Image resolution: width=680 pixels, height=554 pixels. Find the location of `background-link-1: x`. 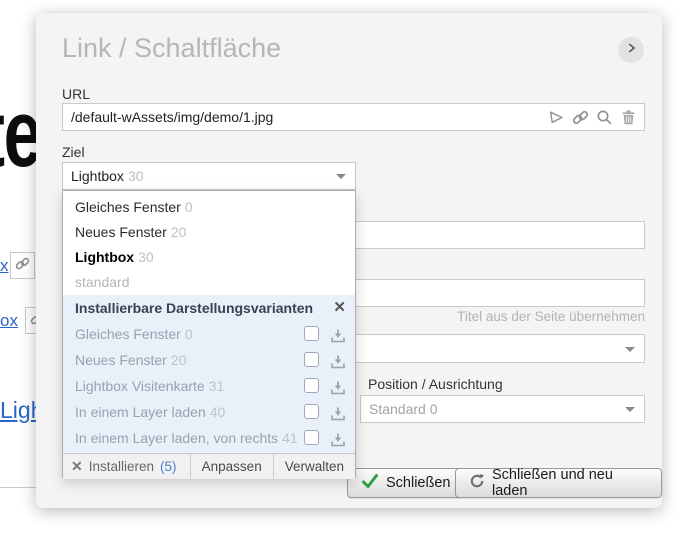

background-link-1: x is located at coordinates (4, 266).